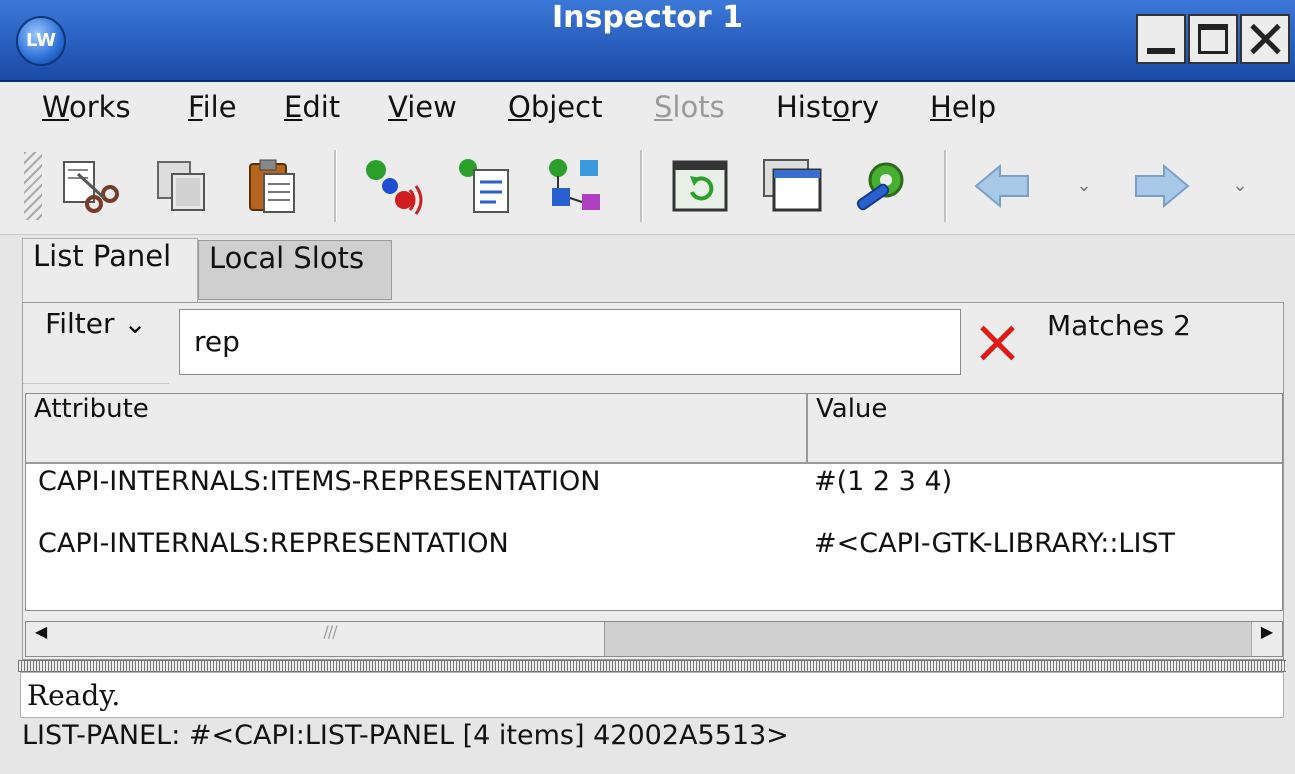  I want to click on clear-filter-icon, so click(997, 343).